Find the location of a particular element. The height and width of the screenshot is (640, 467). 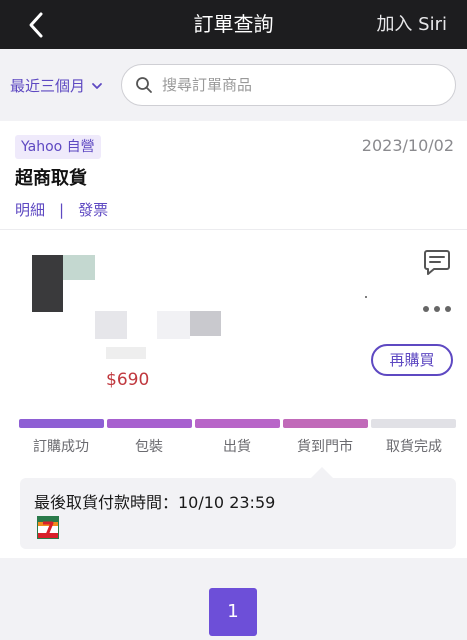

add-to-siri-button: 加入 Siri is located at coordinates (411, 24).